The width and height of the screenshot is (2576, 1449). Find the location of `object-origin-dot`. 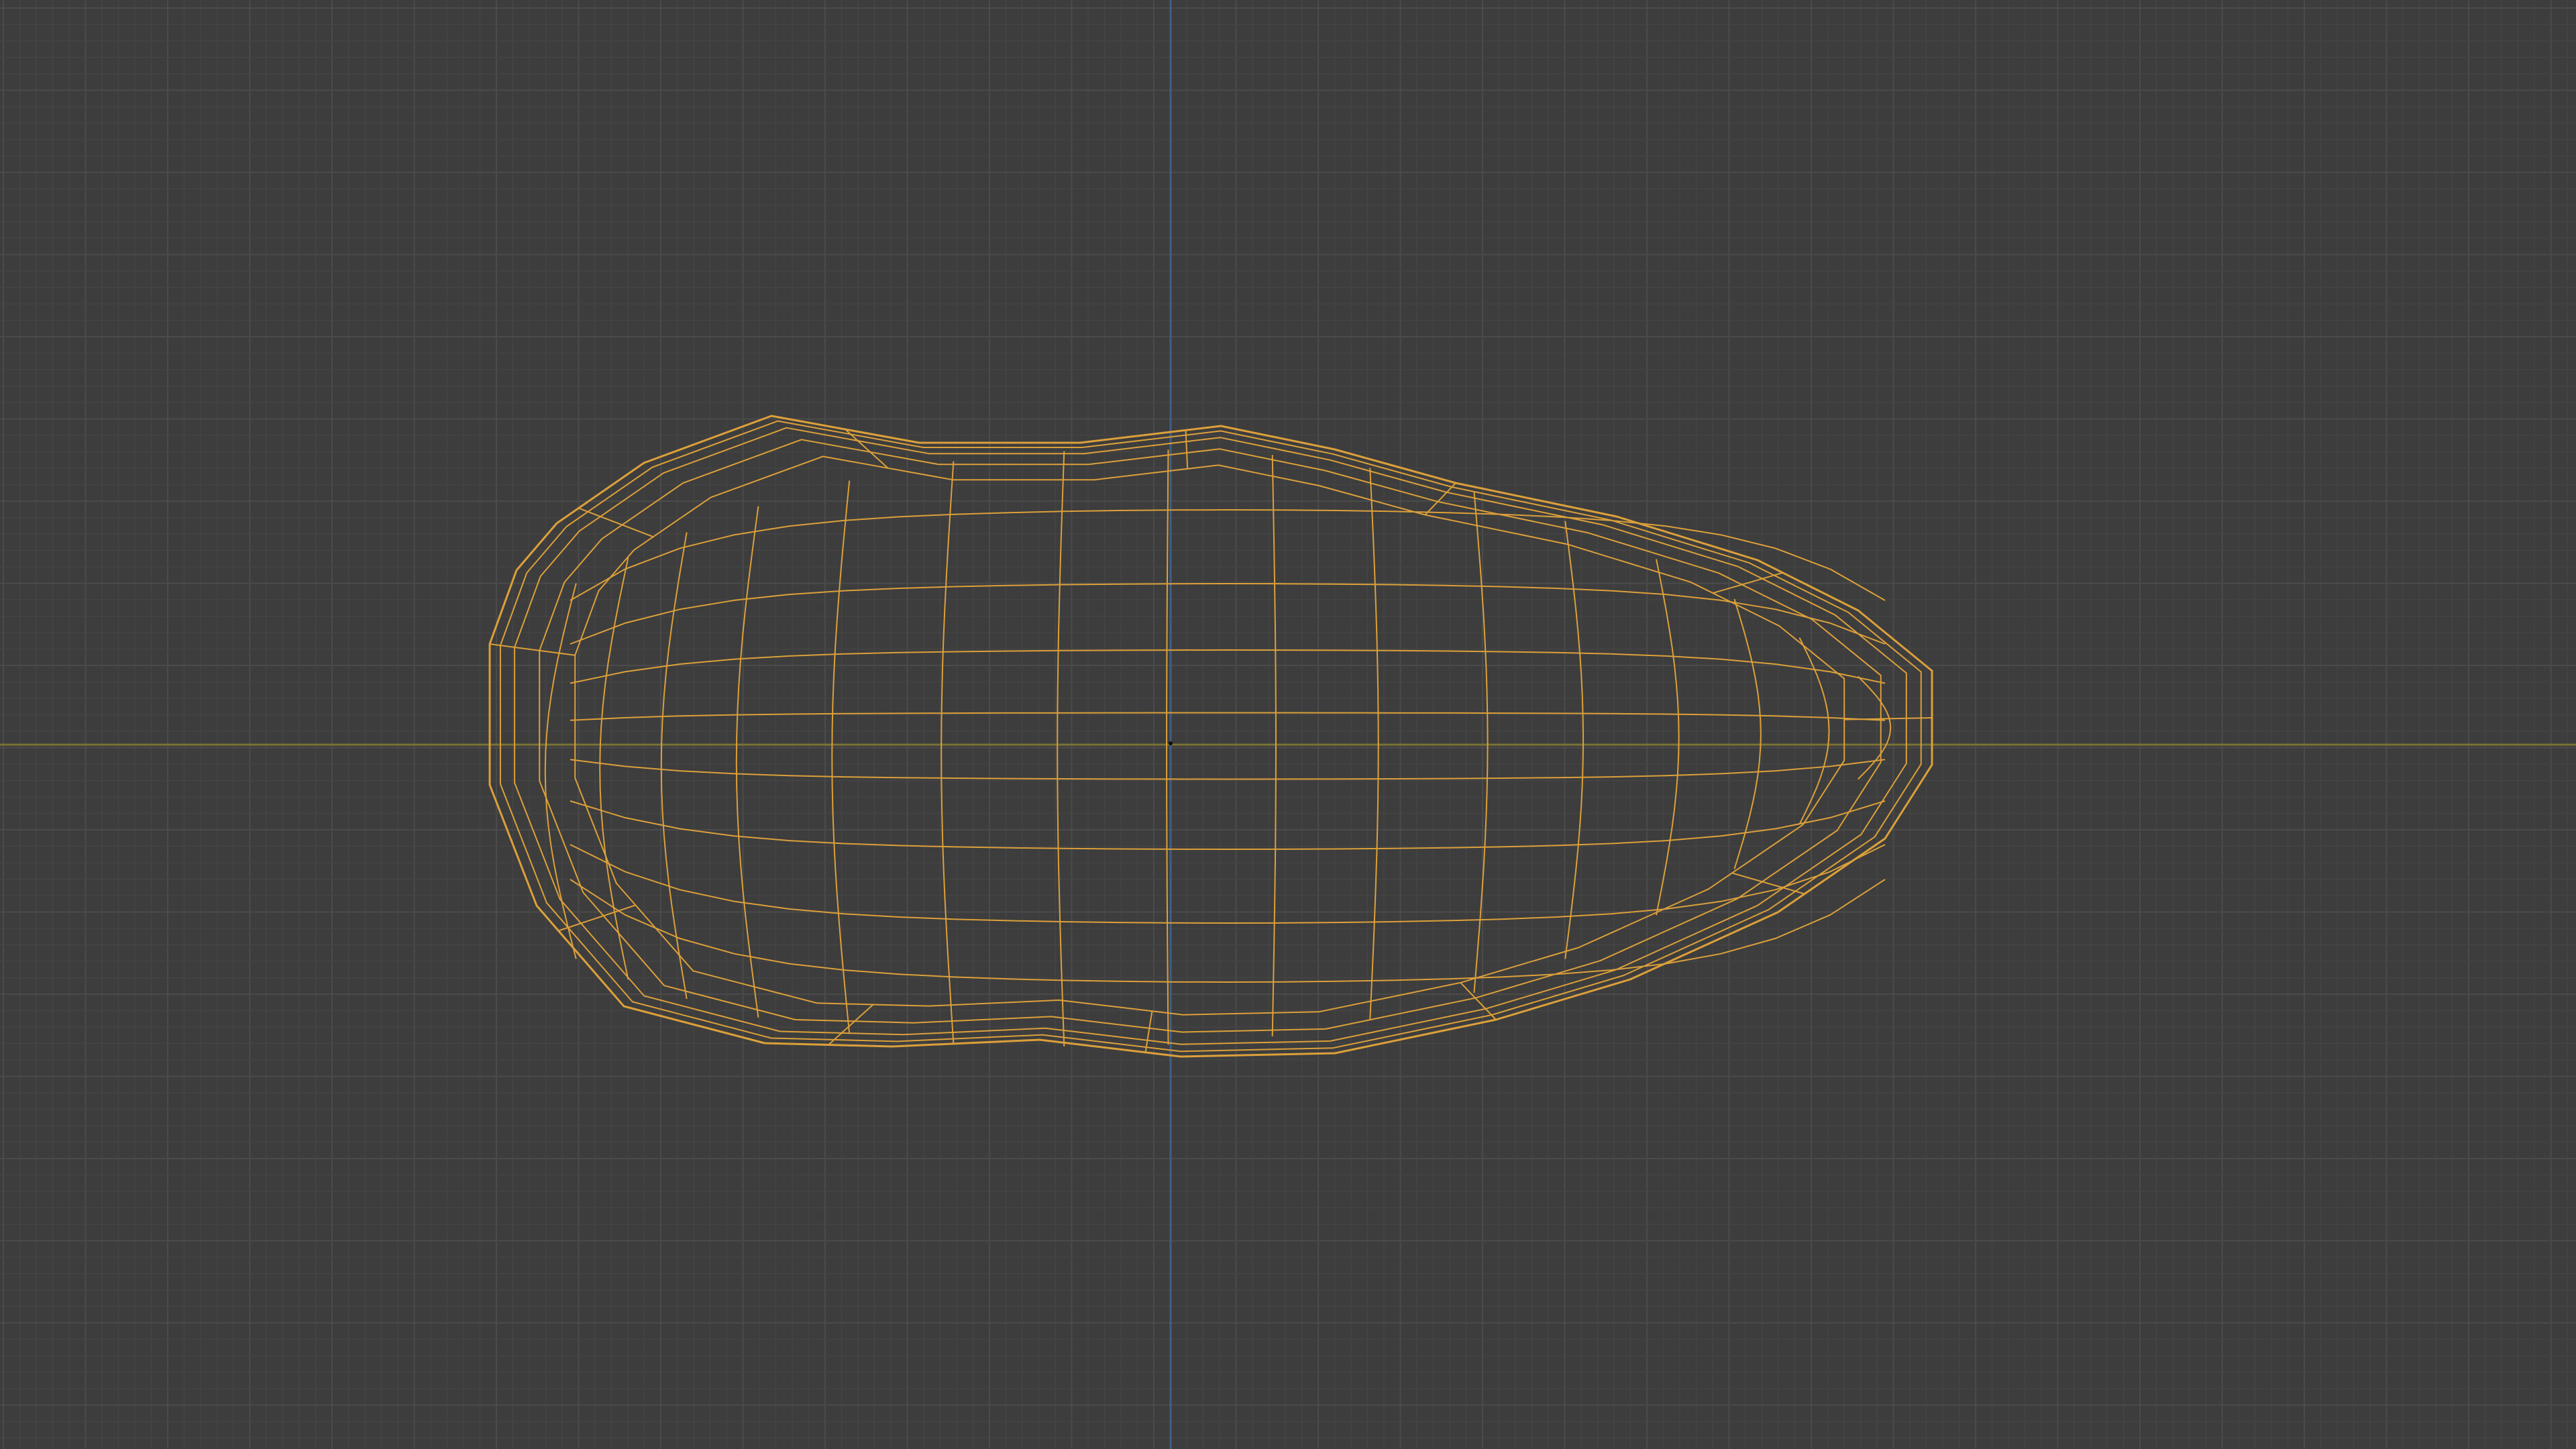

object-origin-dot is located at coordinates (1171, 743).